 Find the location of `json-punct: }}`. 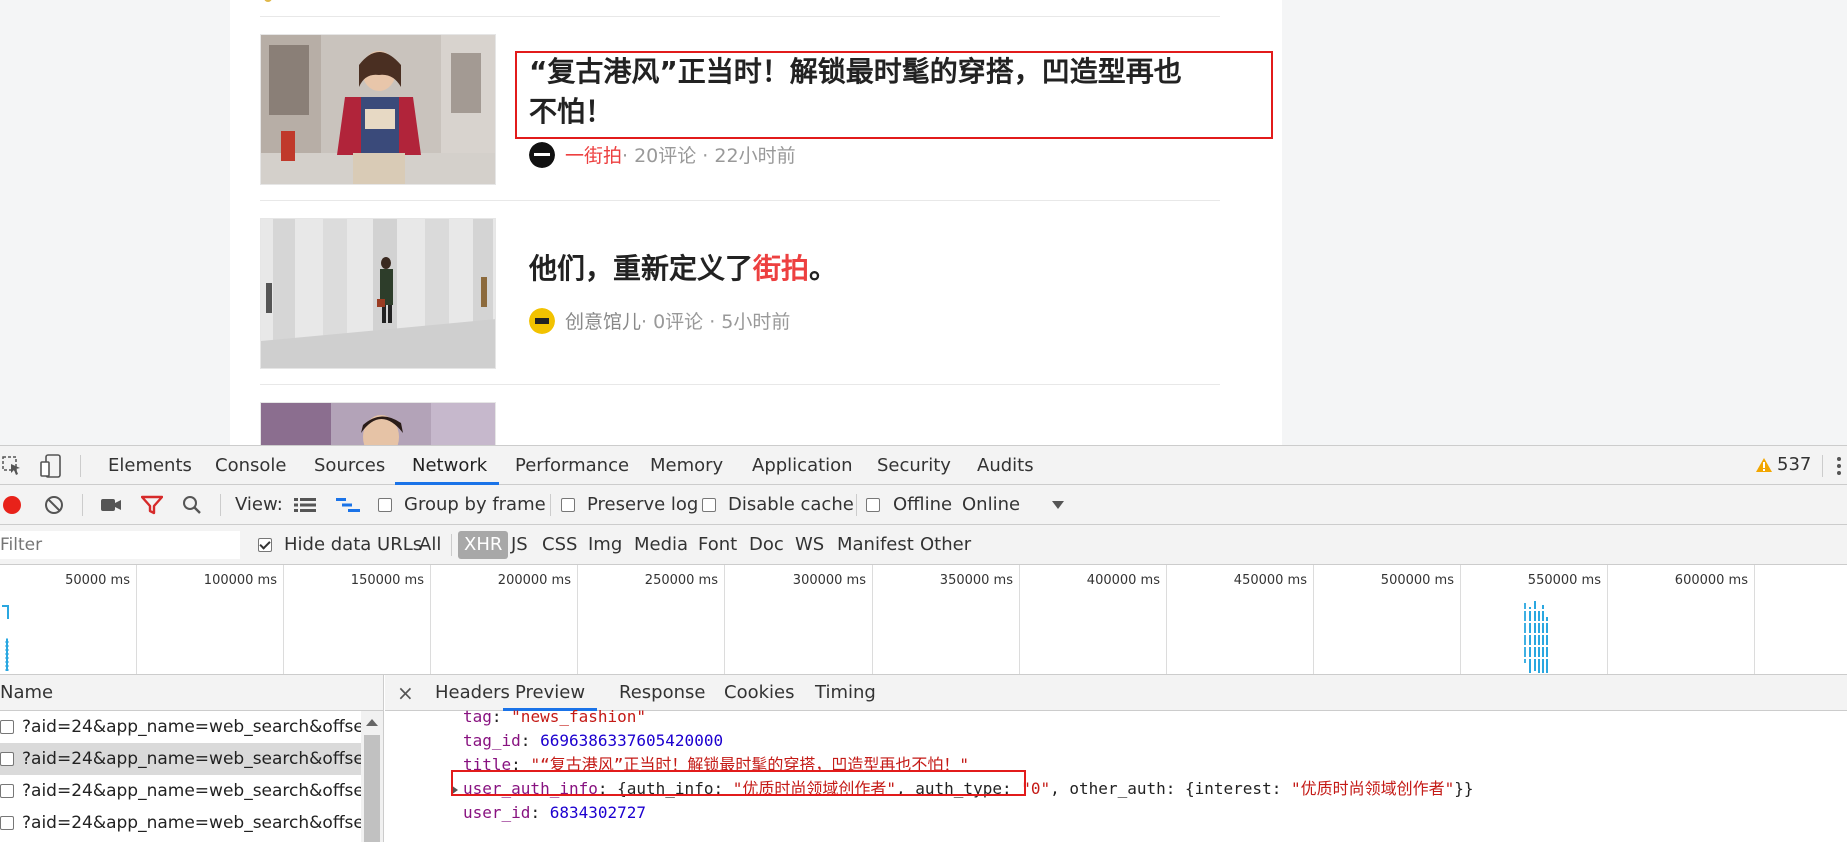

json-punct: }} is located at coordinates (1464, 788).